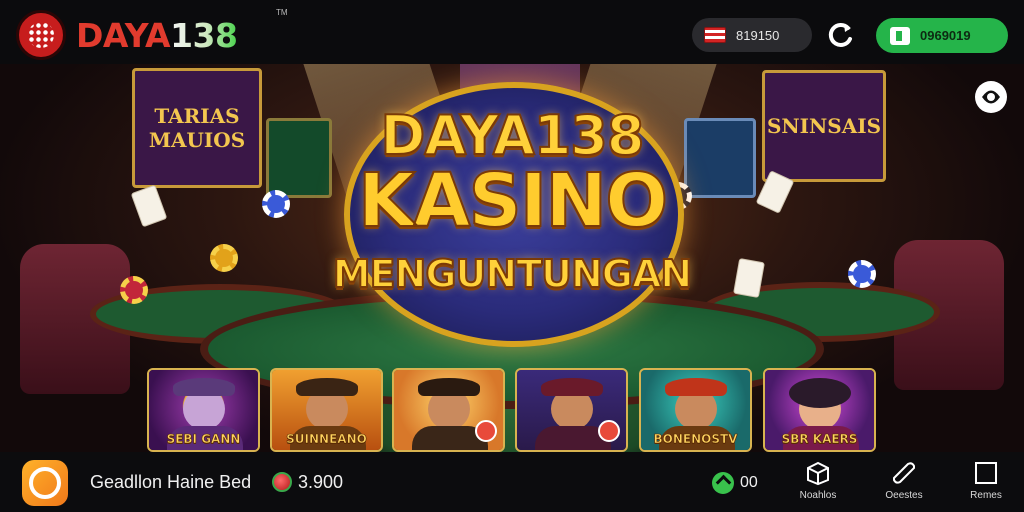  Describe the element at coordinates (986, 495) in the screenshot. I see `nav-label: Remes` at that location.